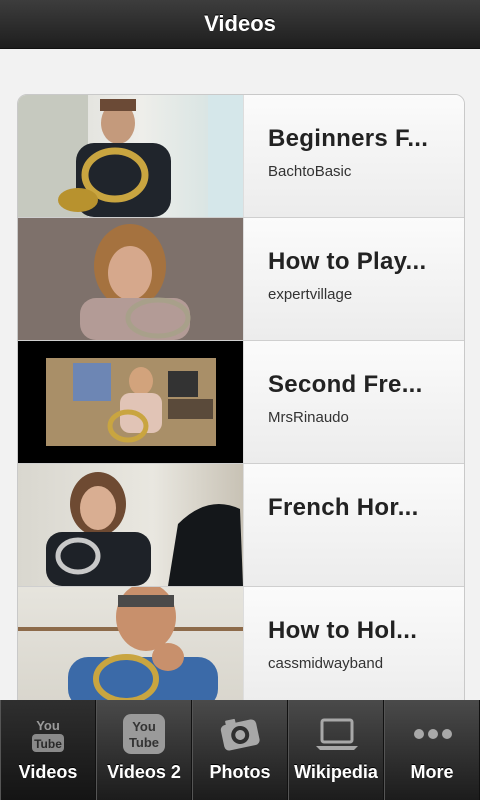 This screenshot has width=480, height=800. I want to click on app-header: Videos, so click(240, 24).